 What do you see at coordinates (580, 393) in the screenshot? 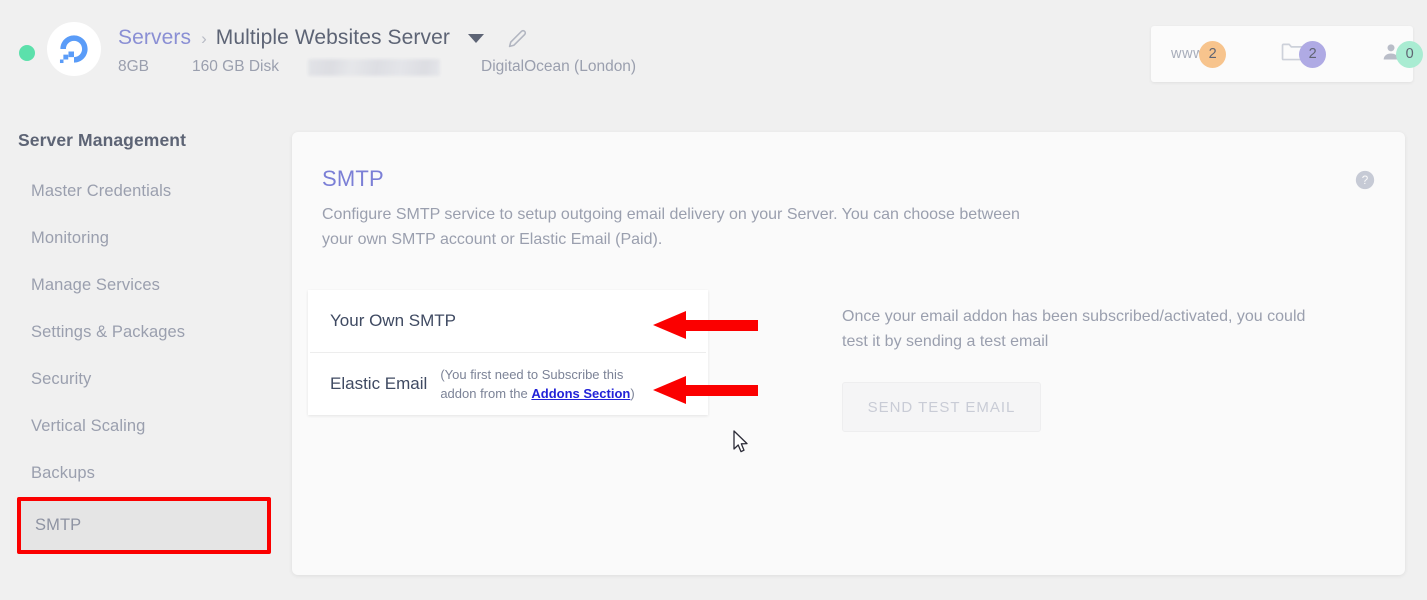
I see `addons-section-link: Addons Section` at bounding box center [580, 393].